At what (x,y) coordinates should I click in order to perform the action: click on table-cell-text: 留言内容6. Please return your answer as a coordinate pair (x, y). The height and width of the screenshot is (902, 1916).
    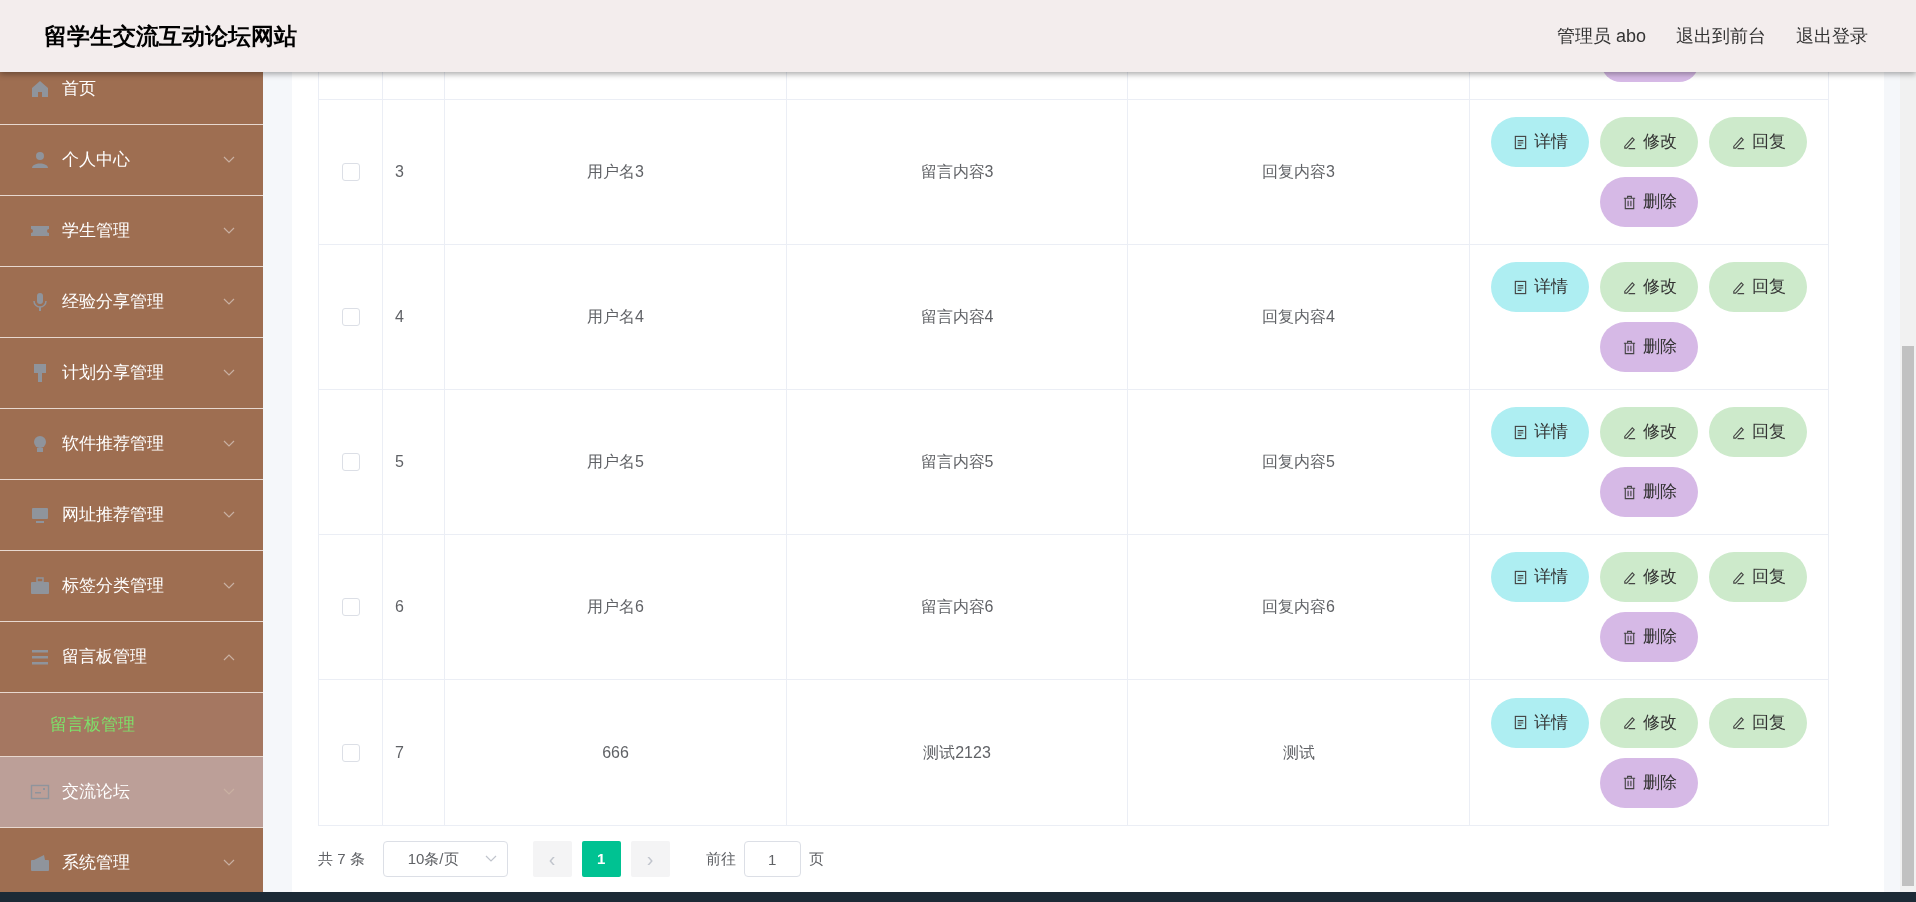
    Looking at the image, I should click on (957, 607).